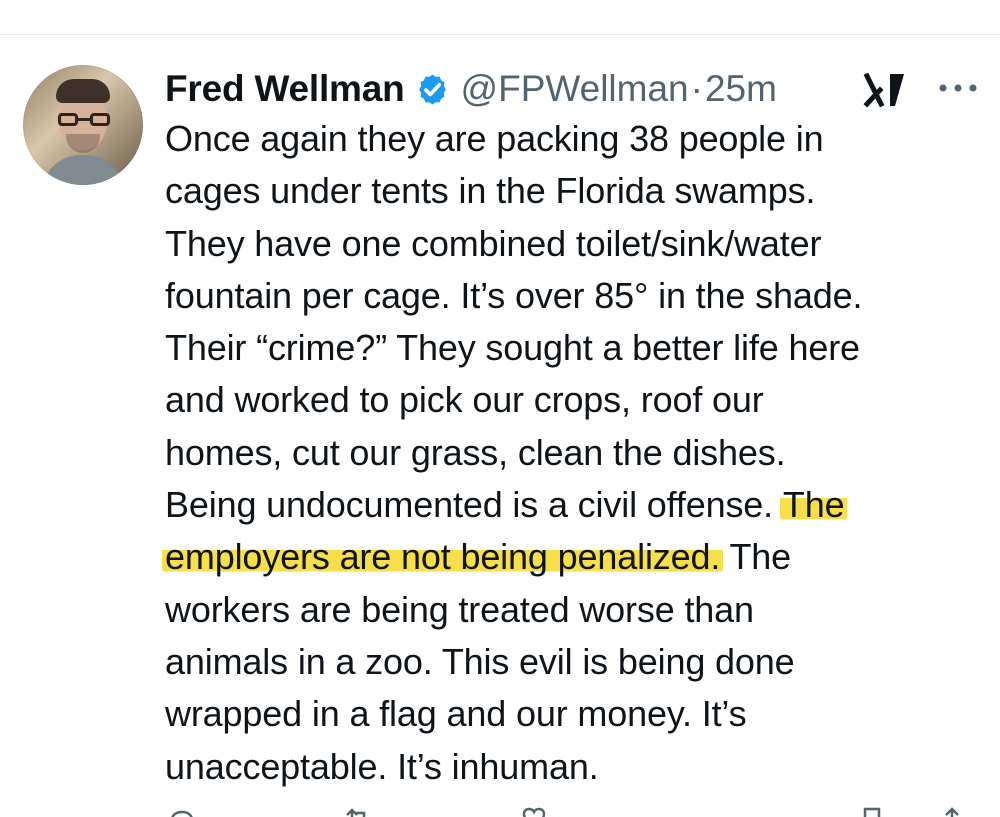 This screenshot has width=1000, height=817. I want to click on tweet-text-line: They have one combined toilet/sink/water, so click(493, 243).